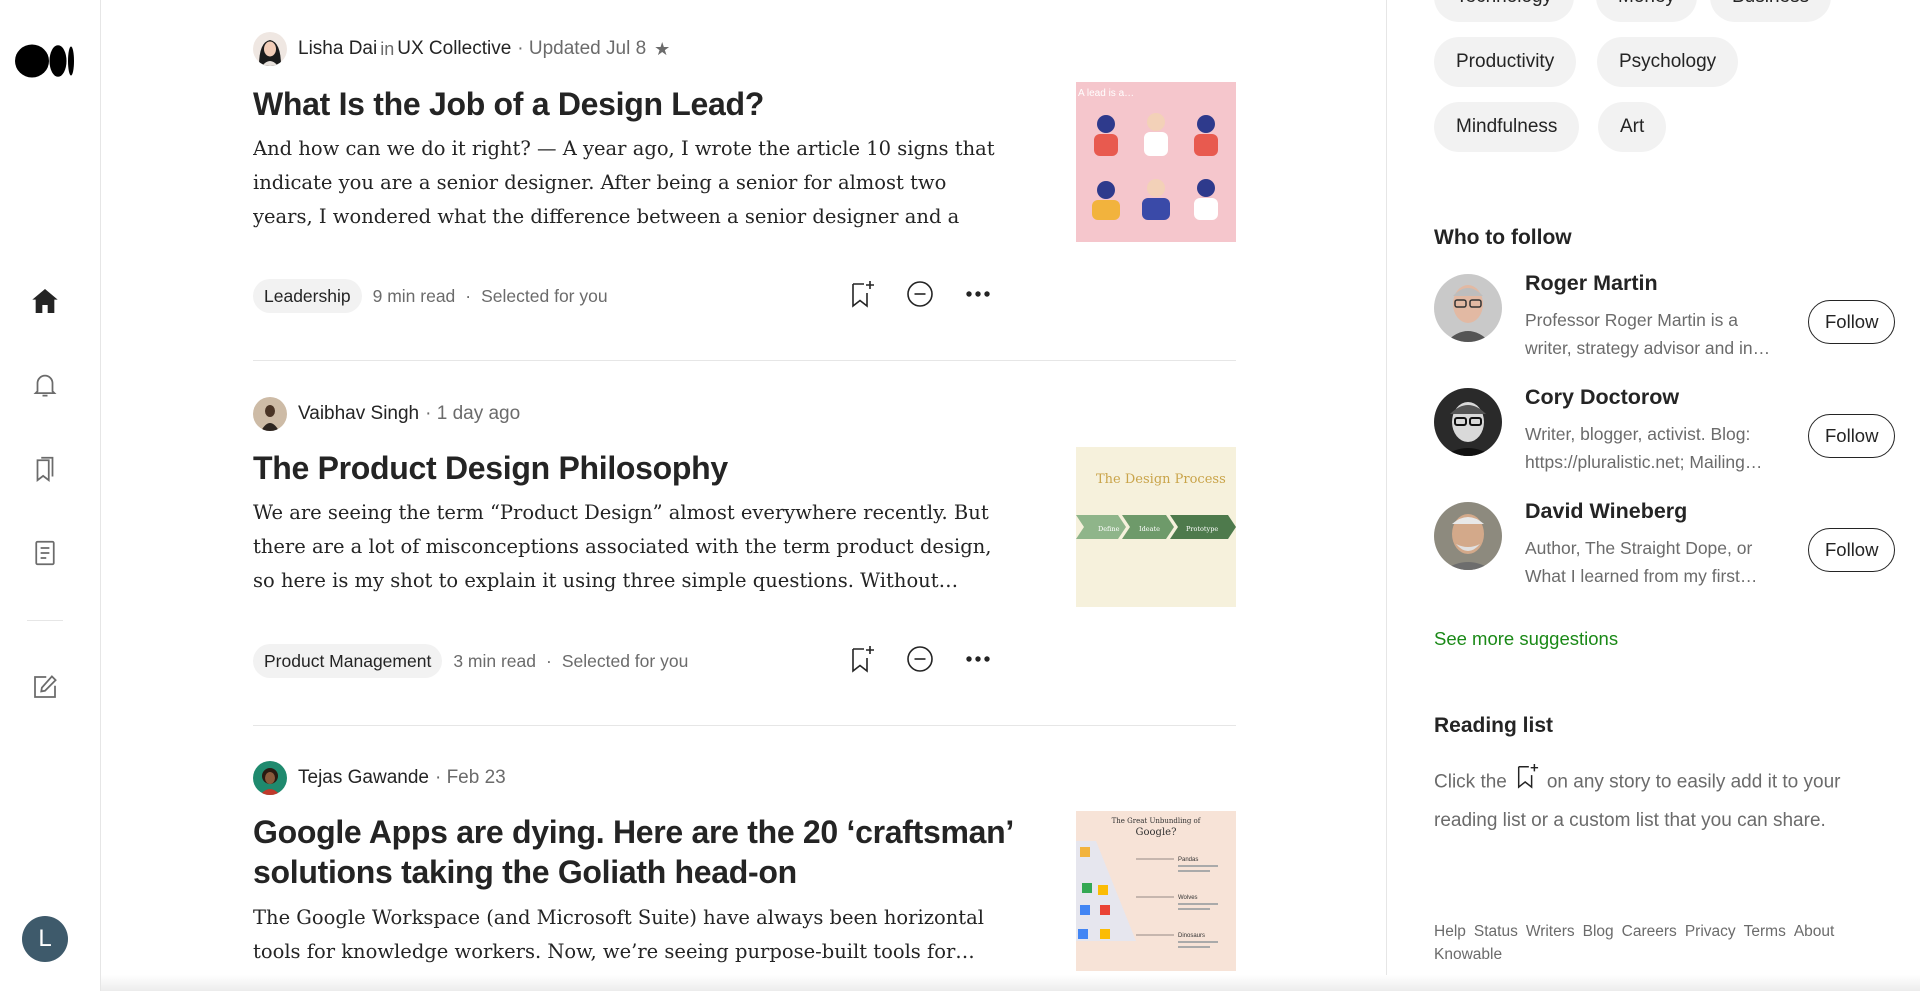  I want to click on author-name: Lisha Dai, so click(337, 49).